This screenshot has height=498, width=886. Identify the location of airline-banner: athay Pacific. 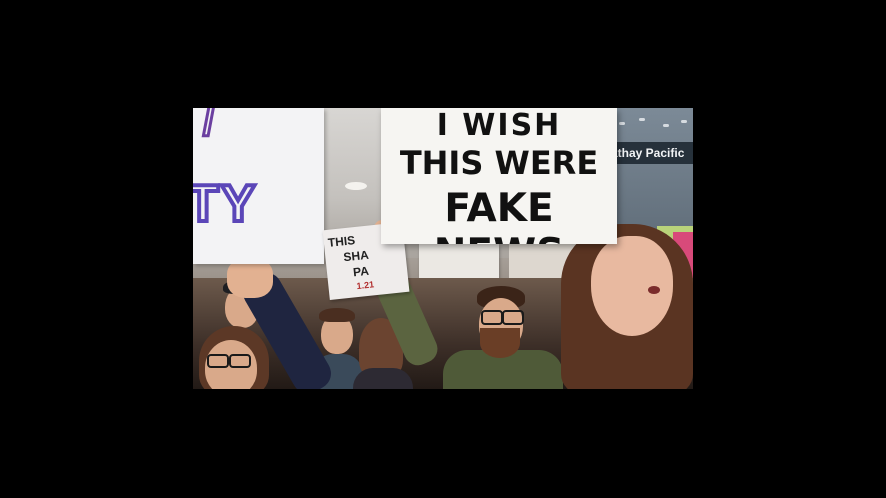
(651, 153).